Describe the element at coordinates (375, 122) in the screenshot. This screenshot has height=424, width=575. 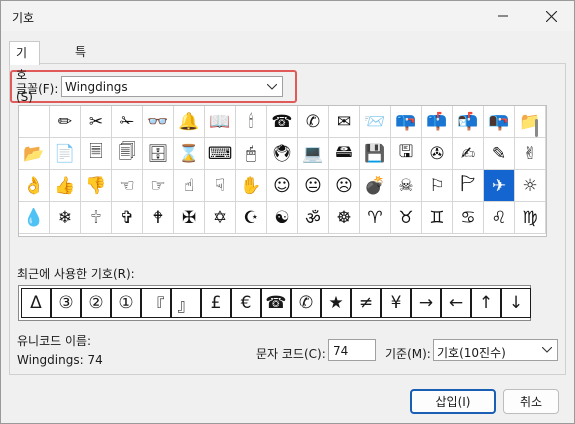
I see `symbol-cell: 📨` at that location.